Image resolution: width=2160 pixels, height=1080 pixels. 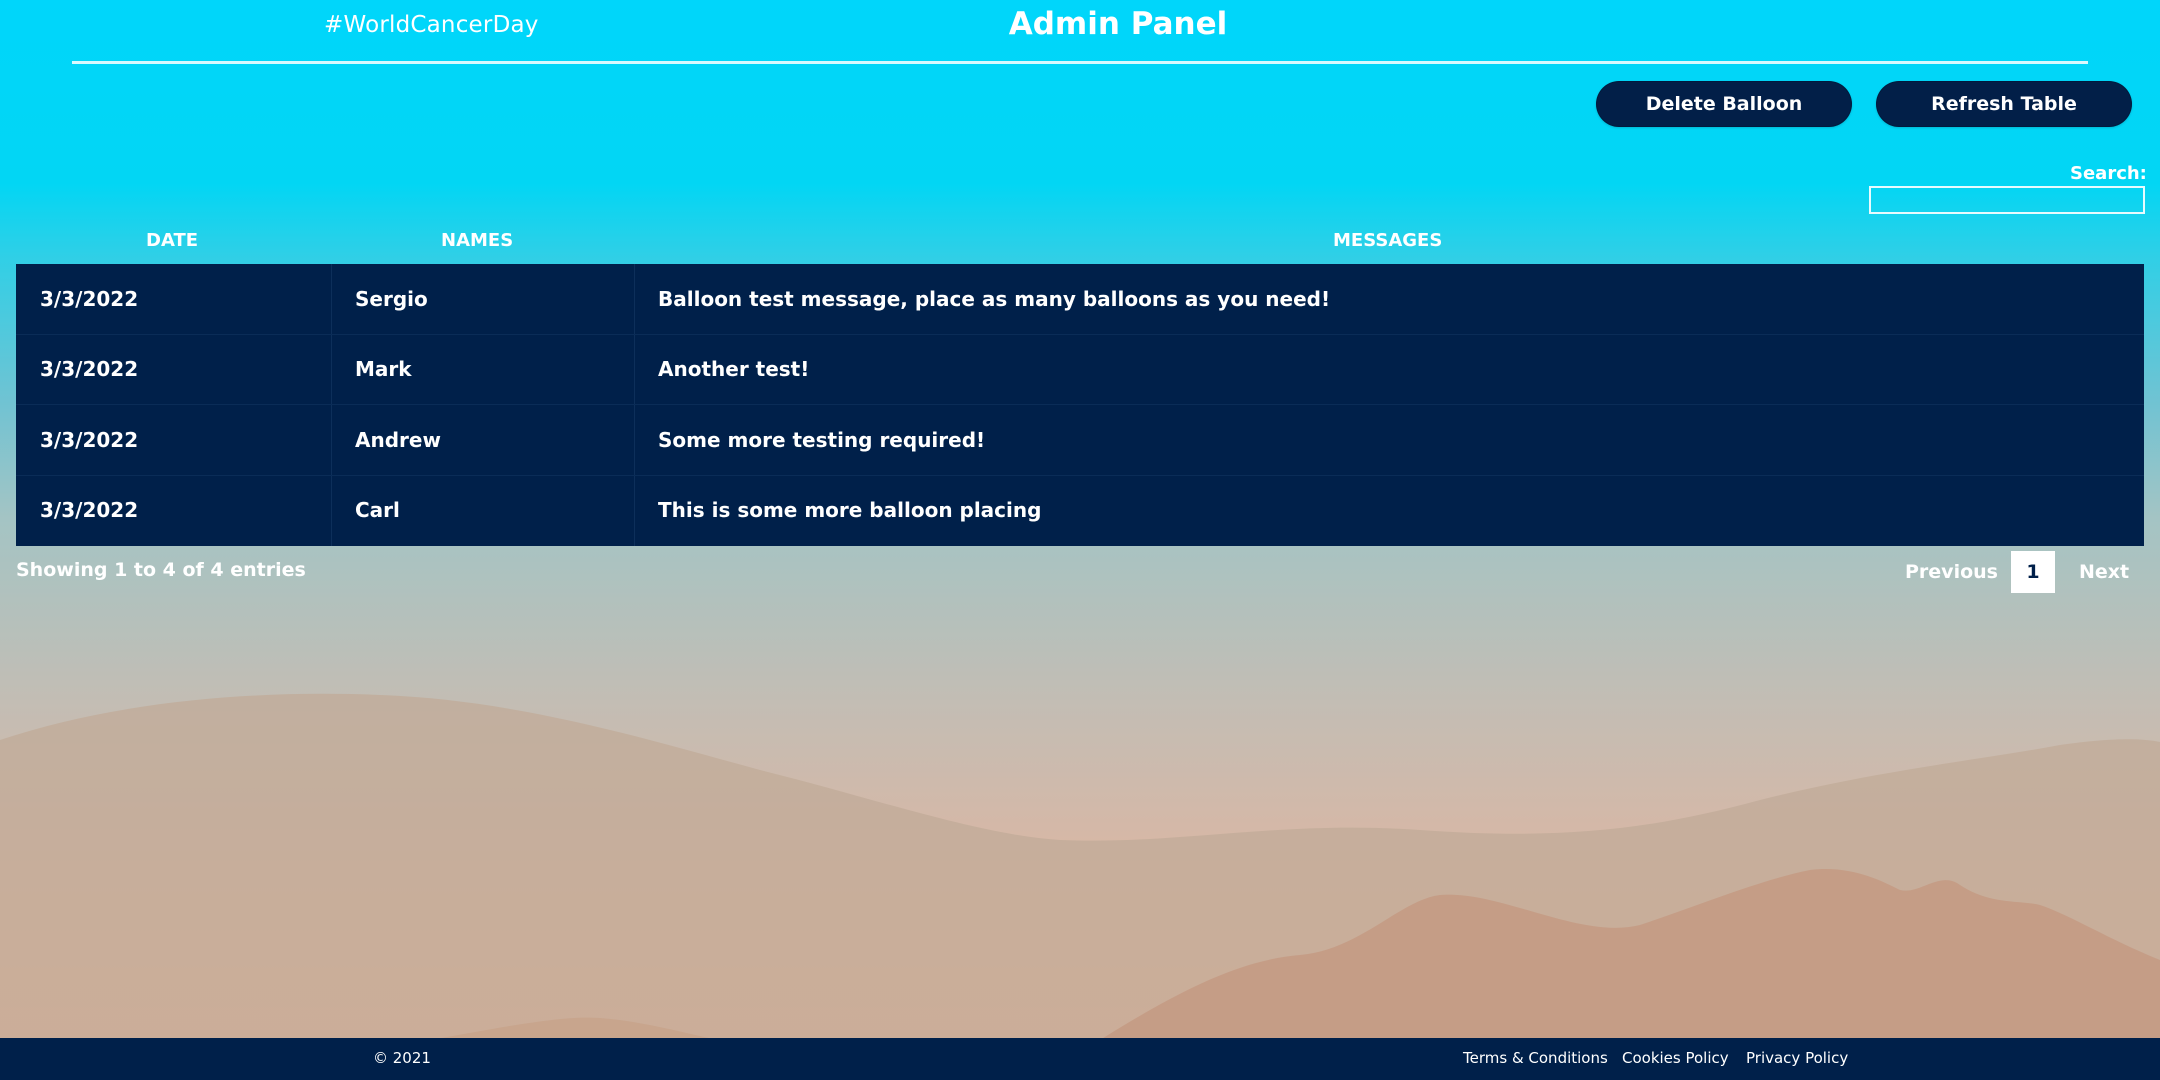 What do you see at coordinates (2108, 173) in the screenshot?
I see `search-label: Search:` at bounding box center [2108, 173].